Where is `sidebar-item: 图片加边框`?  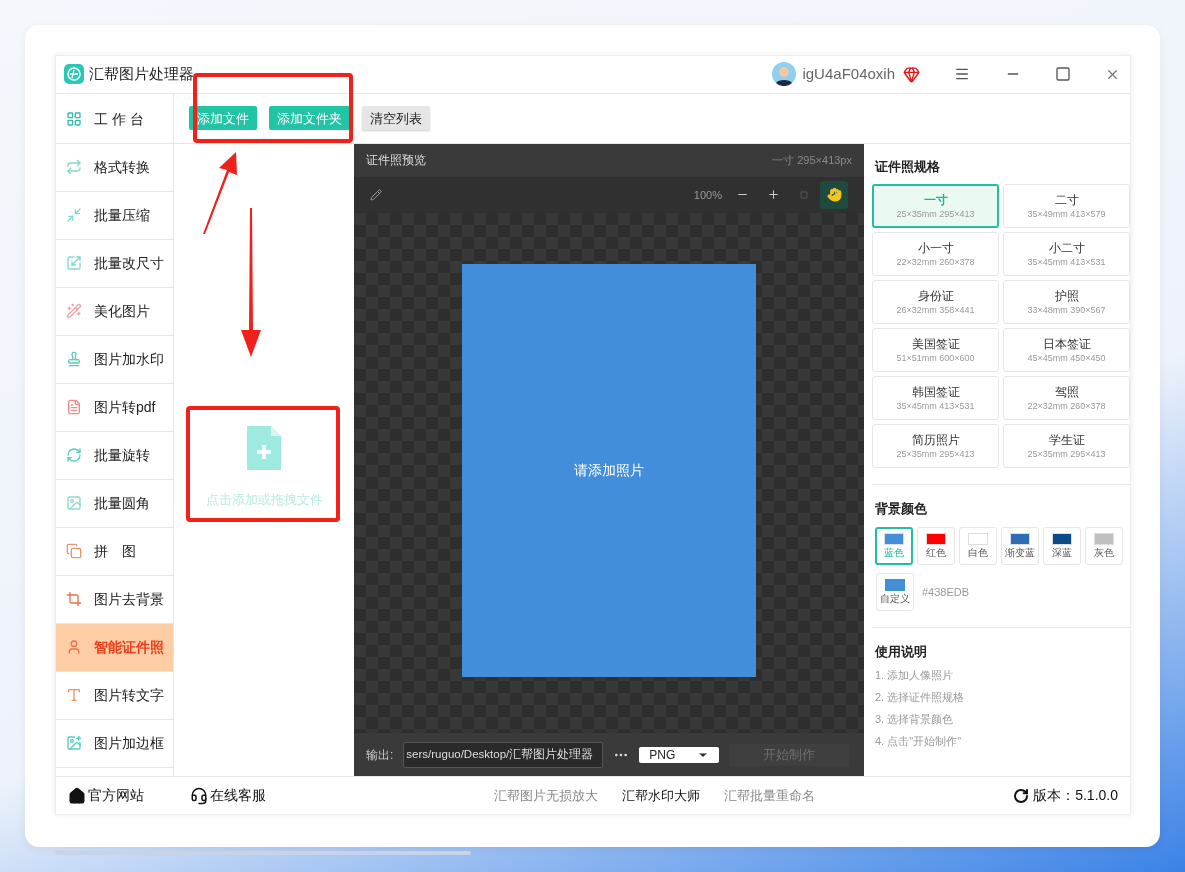 sidebar-item: 图片加边框 is located at coordinates (114, 743).